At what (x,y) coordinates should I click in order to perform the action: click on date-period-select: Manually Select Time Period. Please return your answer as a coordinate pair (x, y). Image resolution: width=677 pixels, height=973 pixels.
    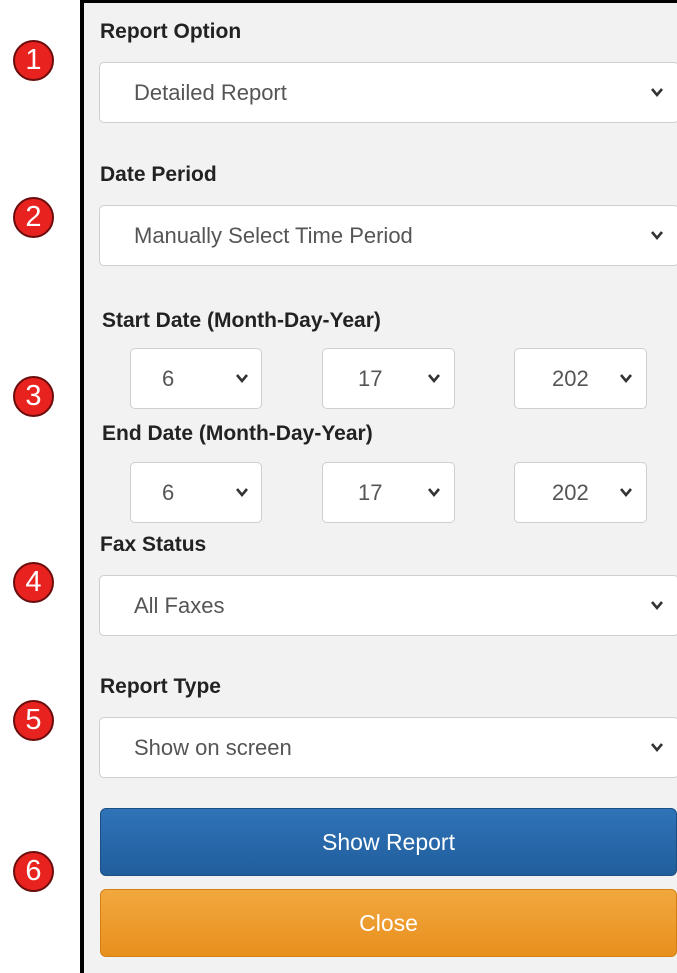
    Looking at the image, I should click on (388, 235).